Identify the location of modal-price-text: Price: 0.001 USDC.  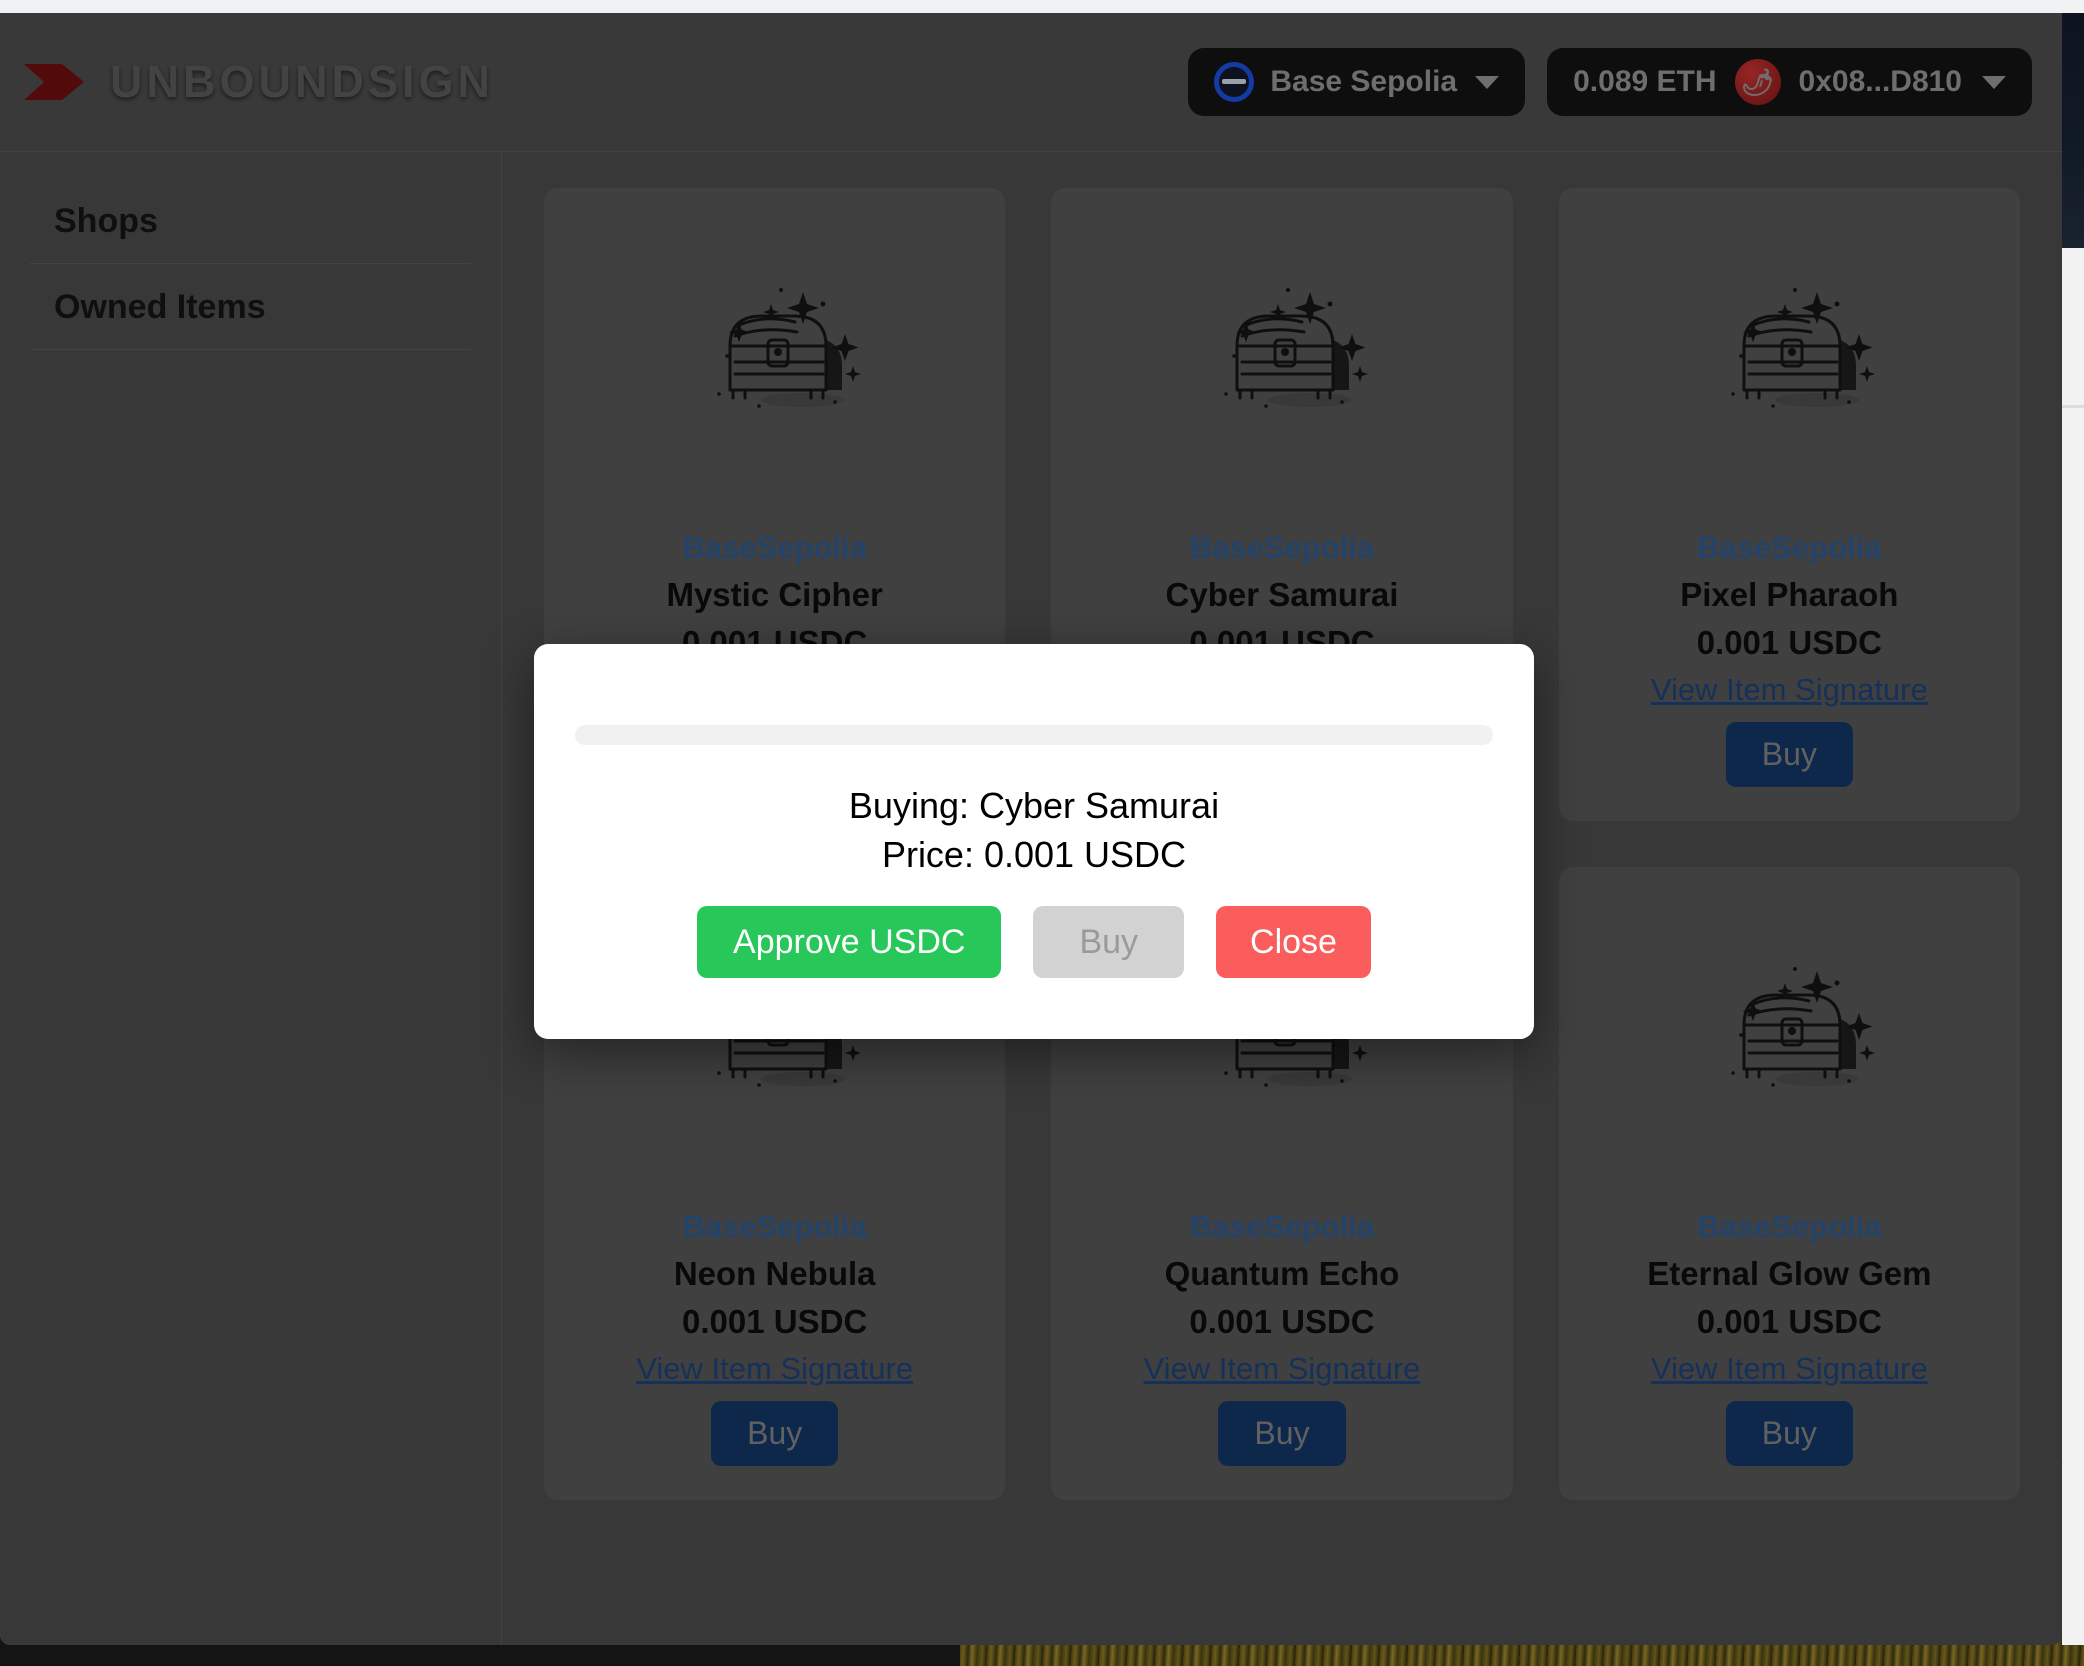
(1034, 854).